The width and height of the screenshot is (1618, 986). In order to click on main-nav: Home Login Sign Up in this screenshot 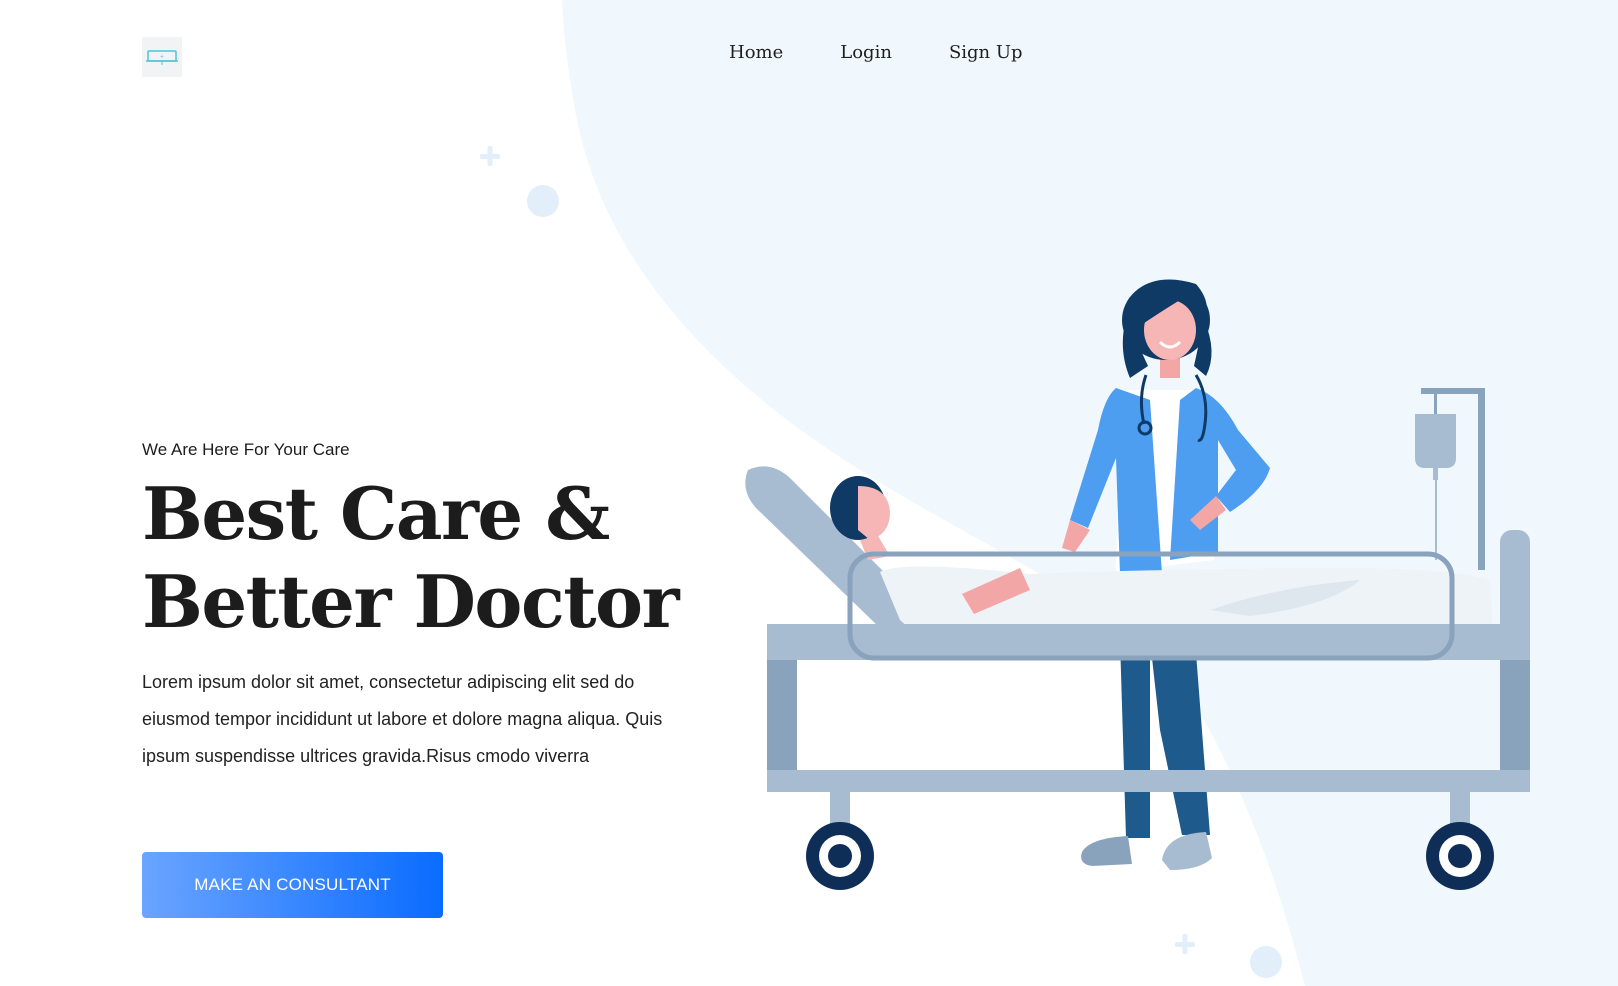, I will do `click(876, 52)`.